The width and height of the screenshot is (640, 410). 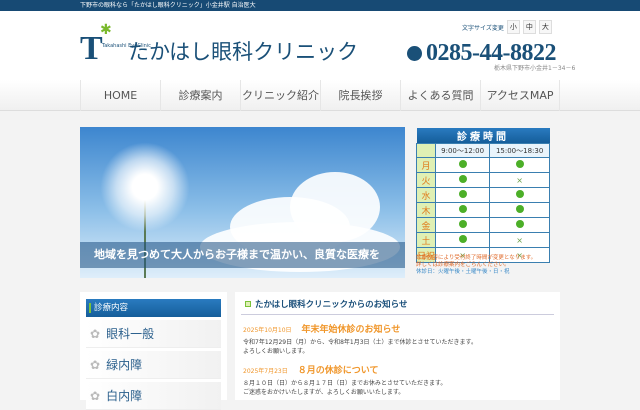 What do you see at coordinates (426, 210) in the screenshot?
I see `day-label: 木` at bounding box center [426, 210].